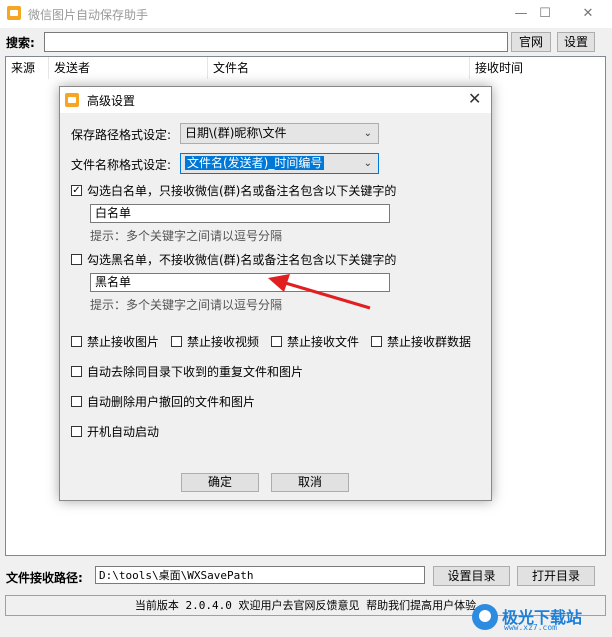 This screenshot has width=612, height=637. What do you see at coordinates (260, 575) in the screenshot?
I see `save-path-input: D:\tools\桌面\WXSavePath` at bounding box center [260, 575].